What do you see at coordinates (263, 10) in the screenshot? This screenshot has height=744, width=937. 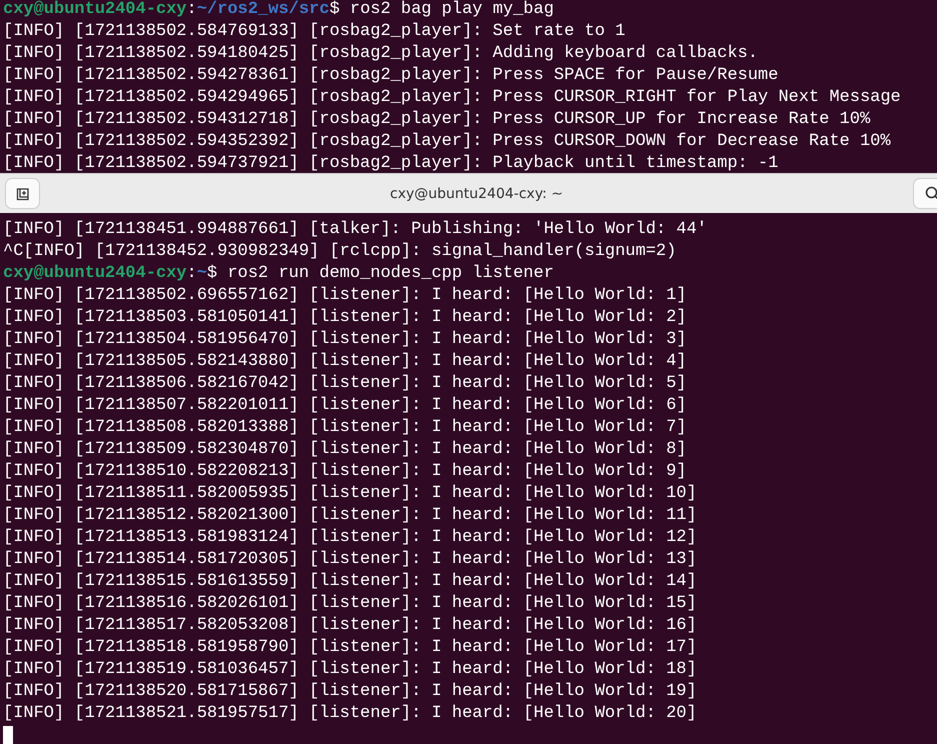 I see `prompt-path: ~/ros2_ws/src` at bounding box center [263, 10].